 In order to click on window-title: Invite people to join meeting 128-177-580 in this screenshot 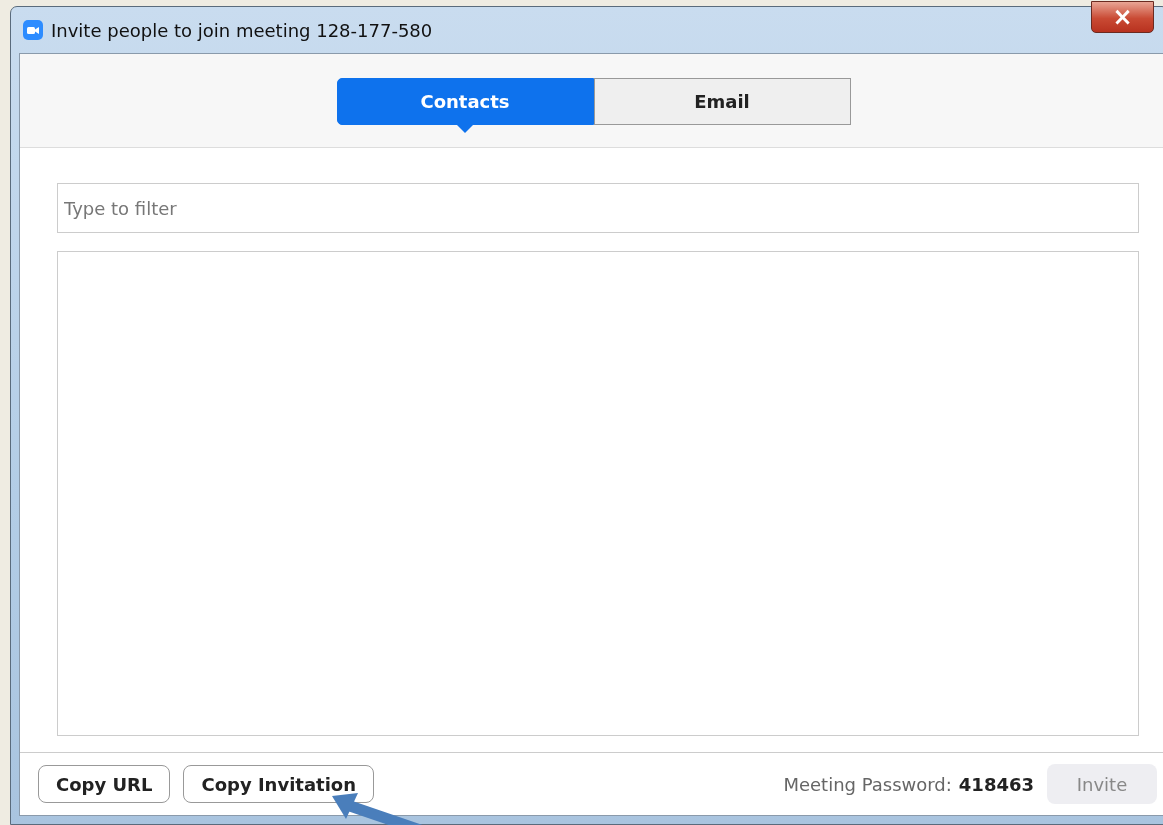, I will do `click(242, 30)`.